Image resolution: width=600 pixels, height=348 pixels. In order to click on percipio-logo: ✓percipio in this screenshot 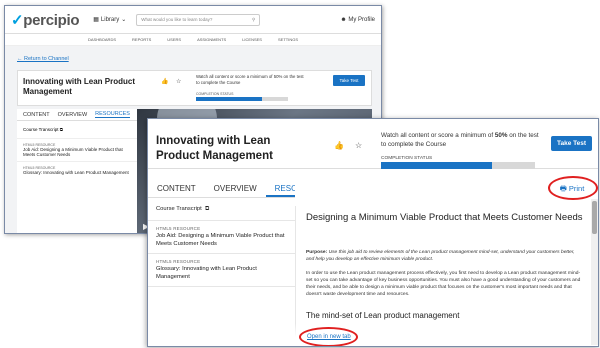, I will do `click(45, 20)`.